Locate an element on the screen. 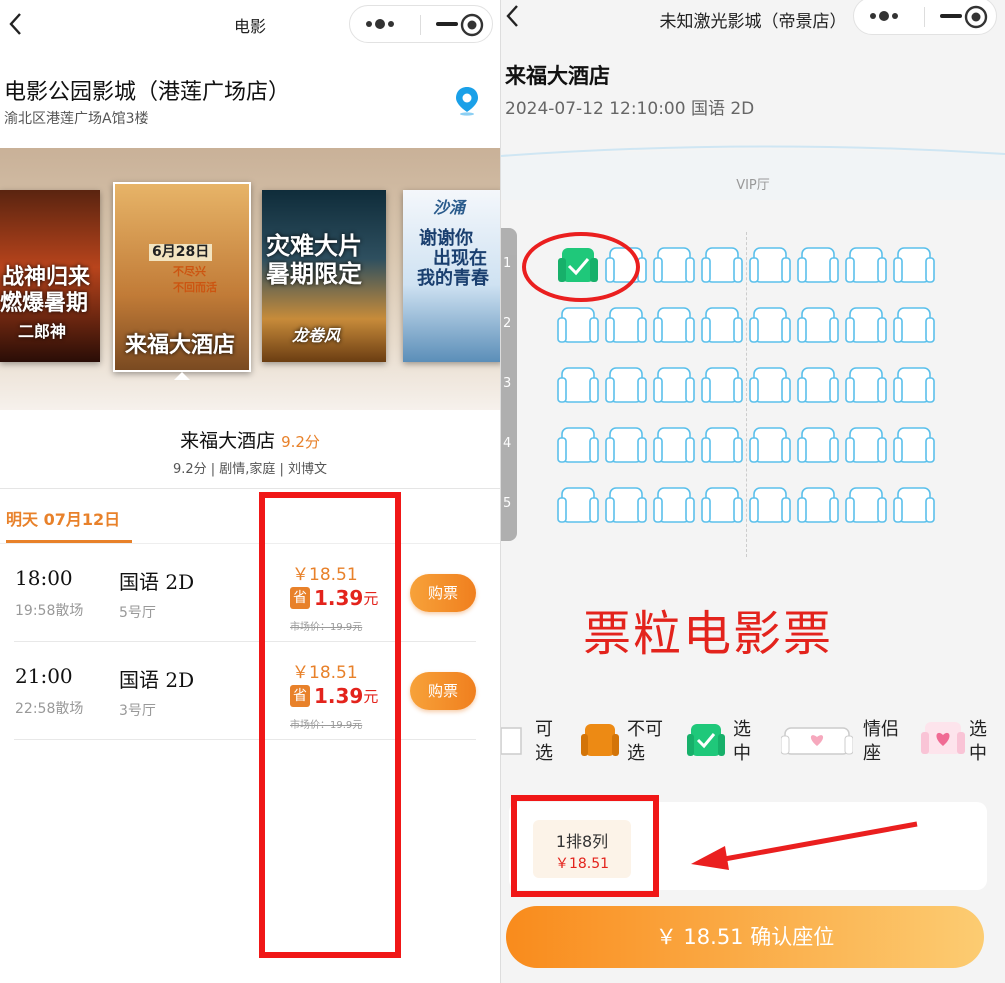 The height and width of the screenshot is (983, 1005). poster-text: 燃爆暑期 is located at coordinates (44, 303).